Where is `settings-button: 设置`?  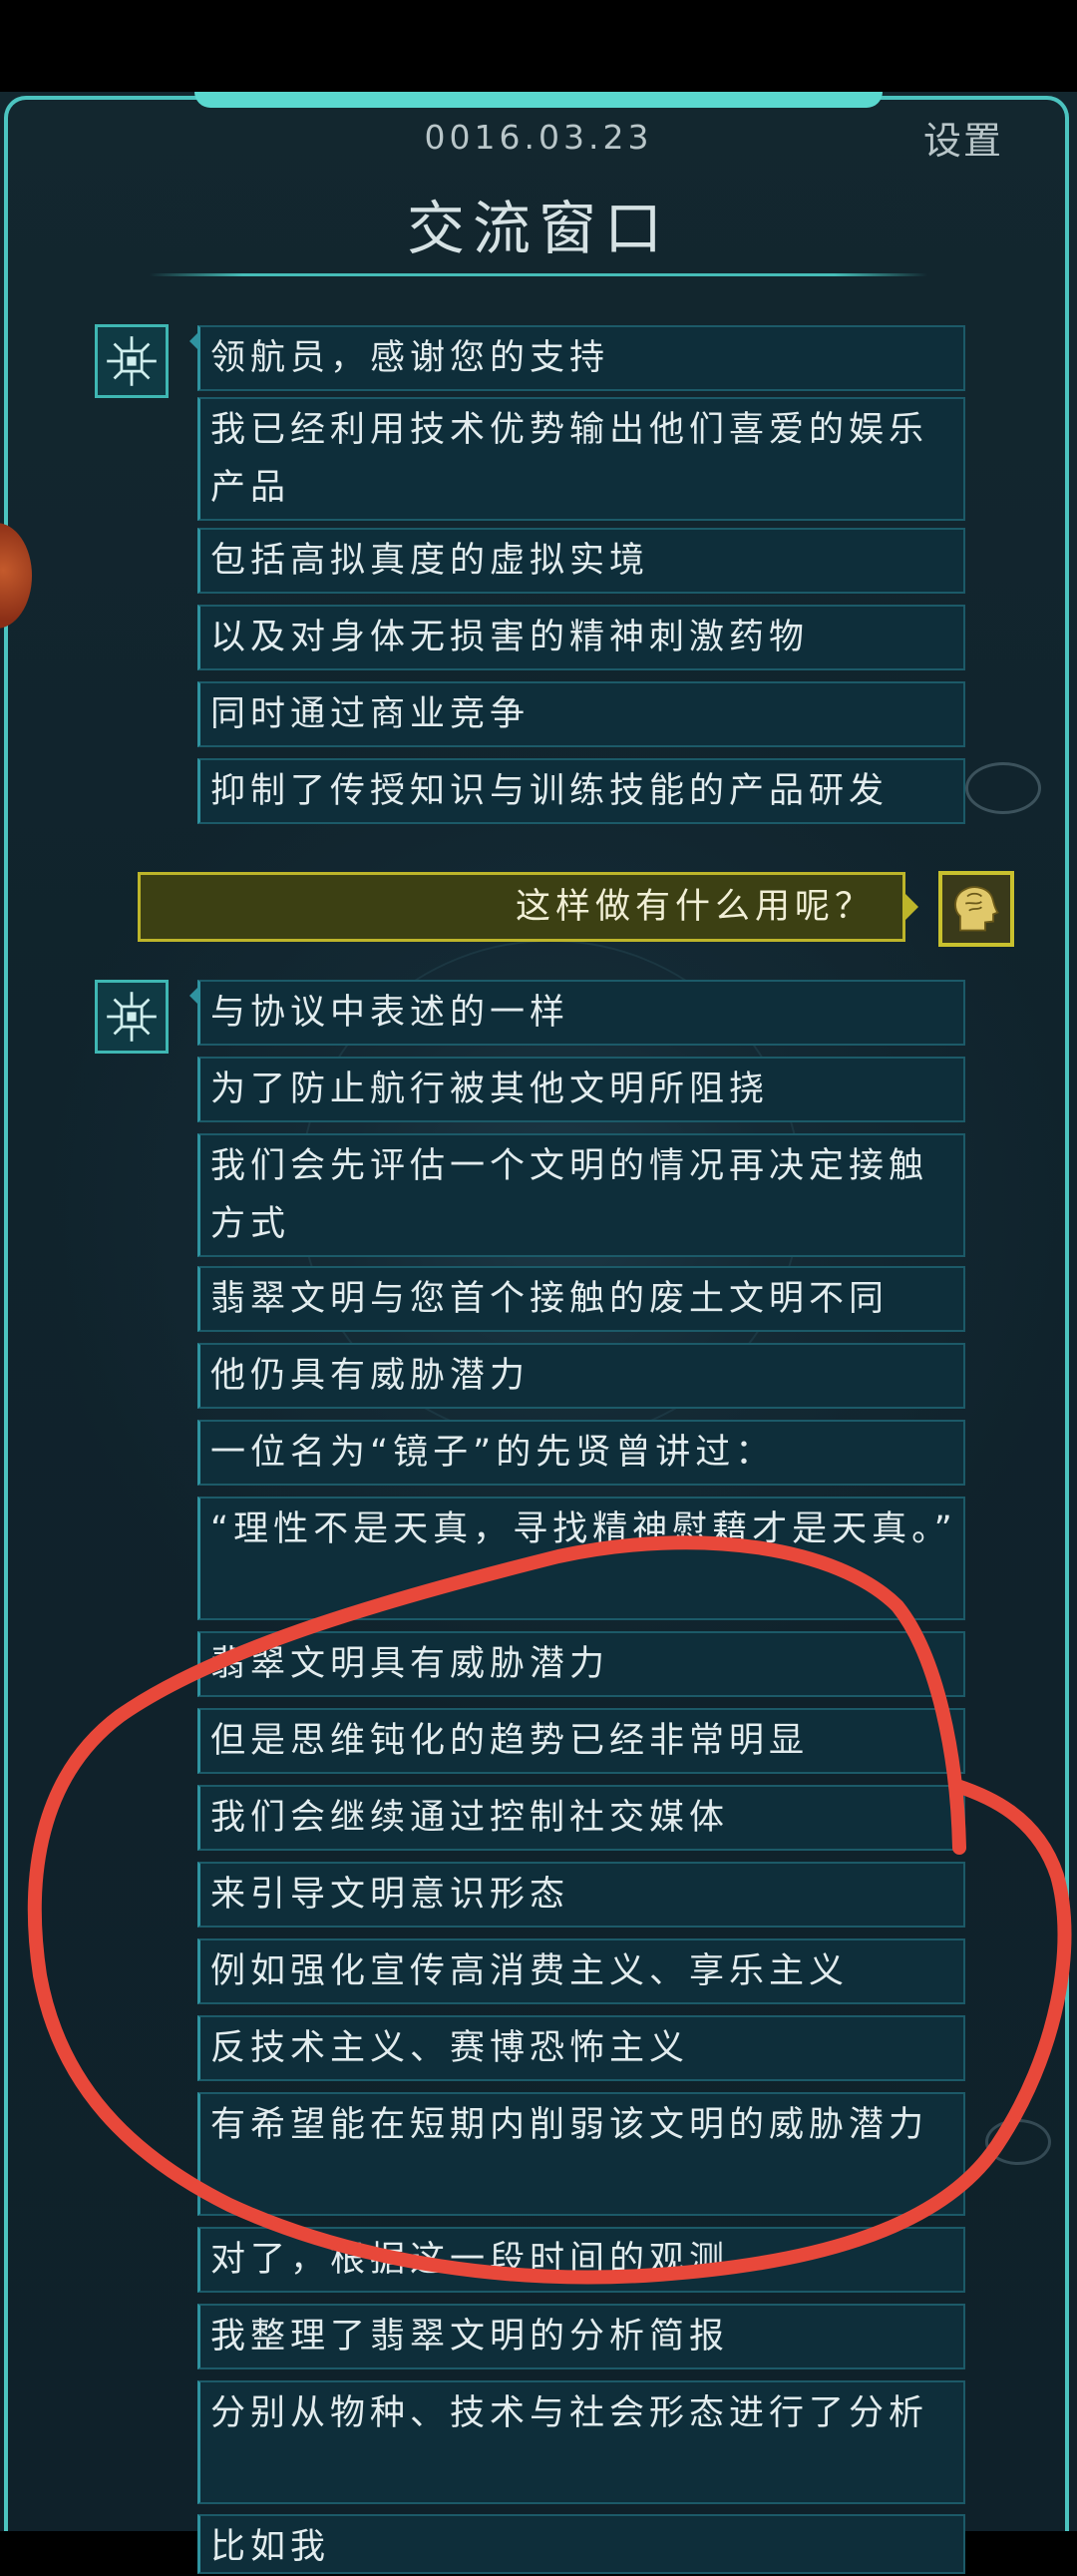 settings-button: 设置 is located at coordinates (963, 137).